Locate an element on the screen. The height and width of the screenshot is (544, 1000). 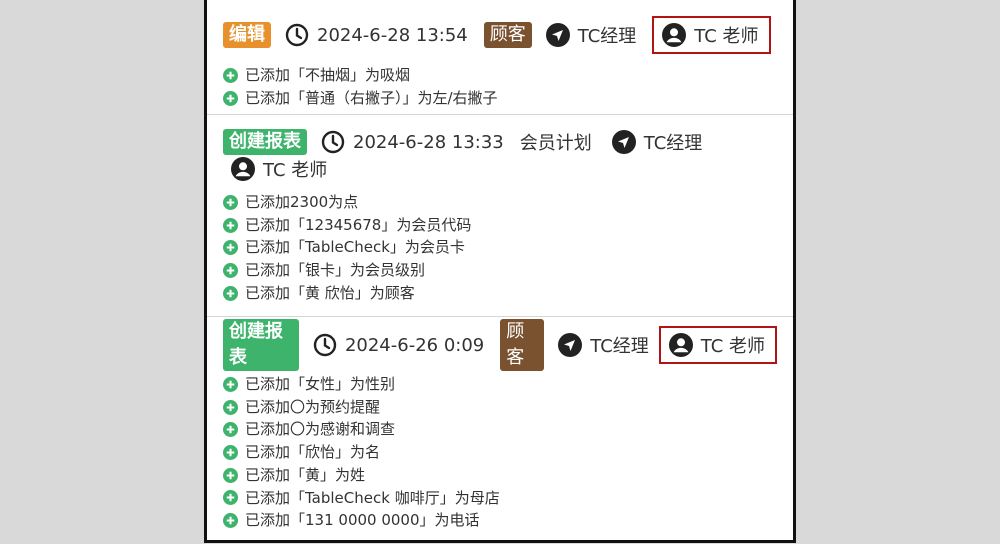
change-item: 已添加「银卡」为会员级别 is located at coordinates (500, 270).